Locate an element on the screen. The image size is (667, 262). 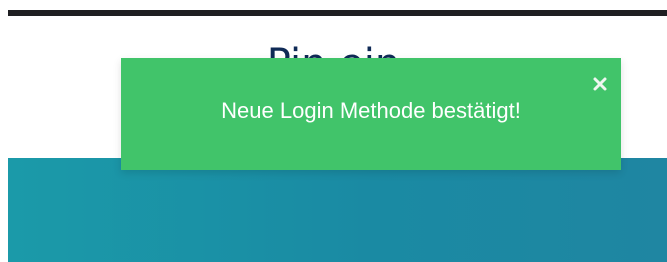
top-bar is located at coordinates (337, 13).